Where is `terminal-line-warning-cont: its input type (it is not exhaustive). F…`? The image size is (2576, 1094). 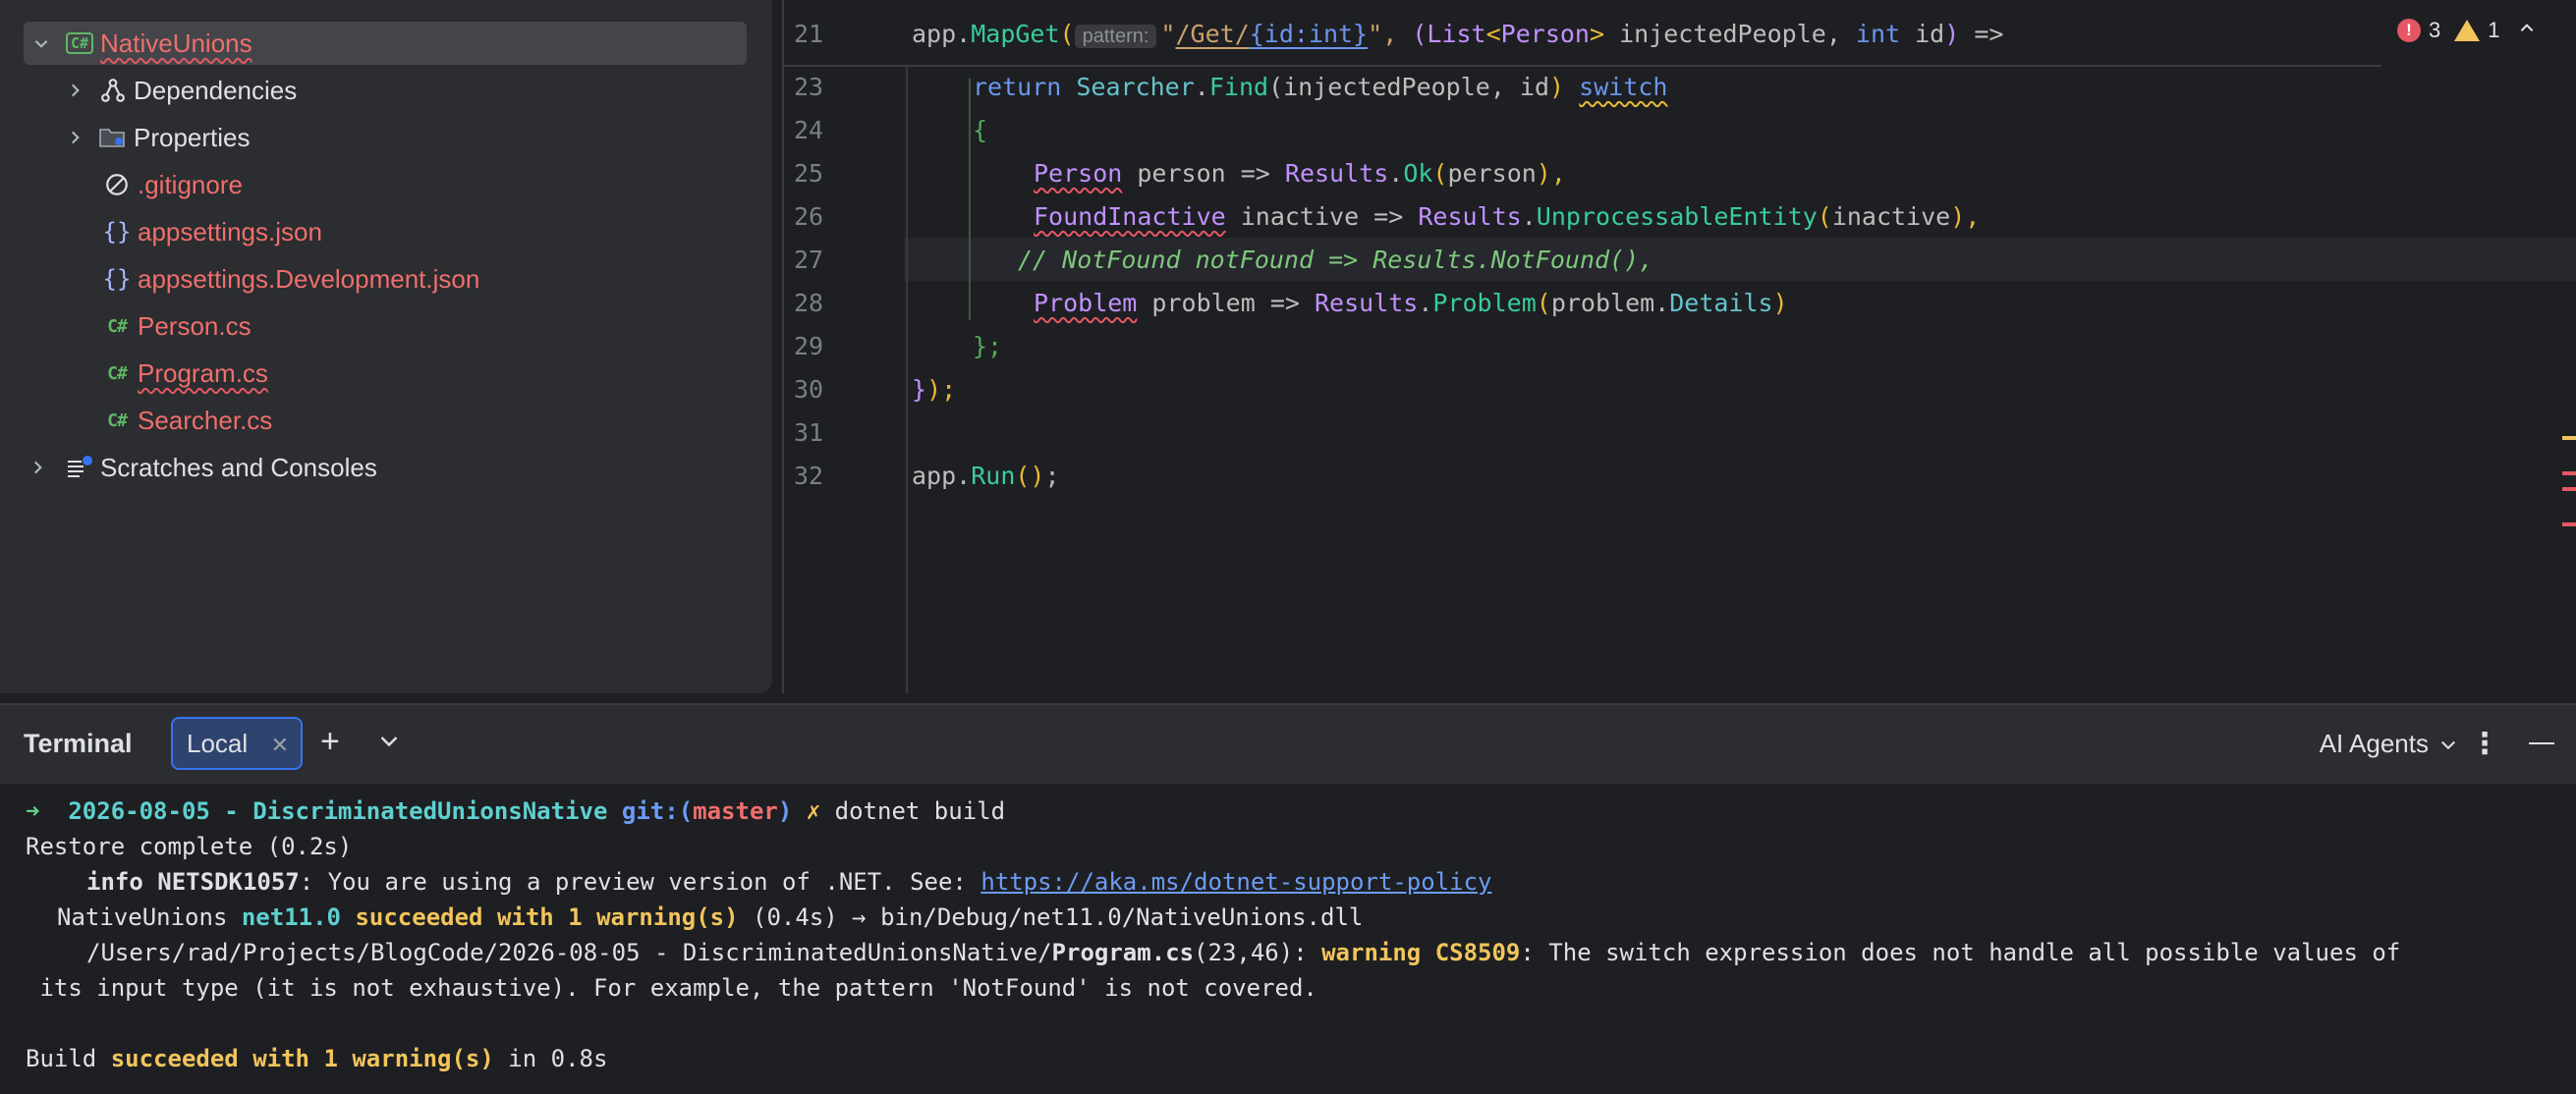
terminal-line-warning-cont: its input type (it is not exhaustive). F… is located at coordinates (671, 988).